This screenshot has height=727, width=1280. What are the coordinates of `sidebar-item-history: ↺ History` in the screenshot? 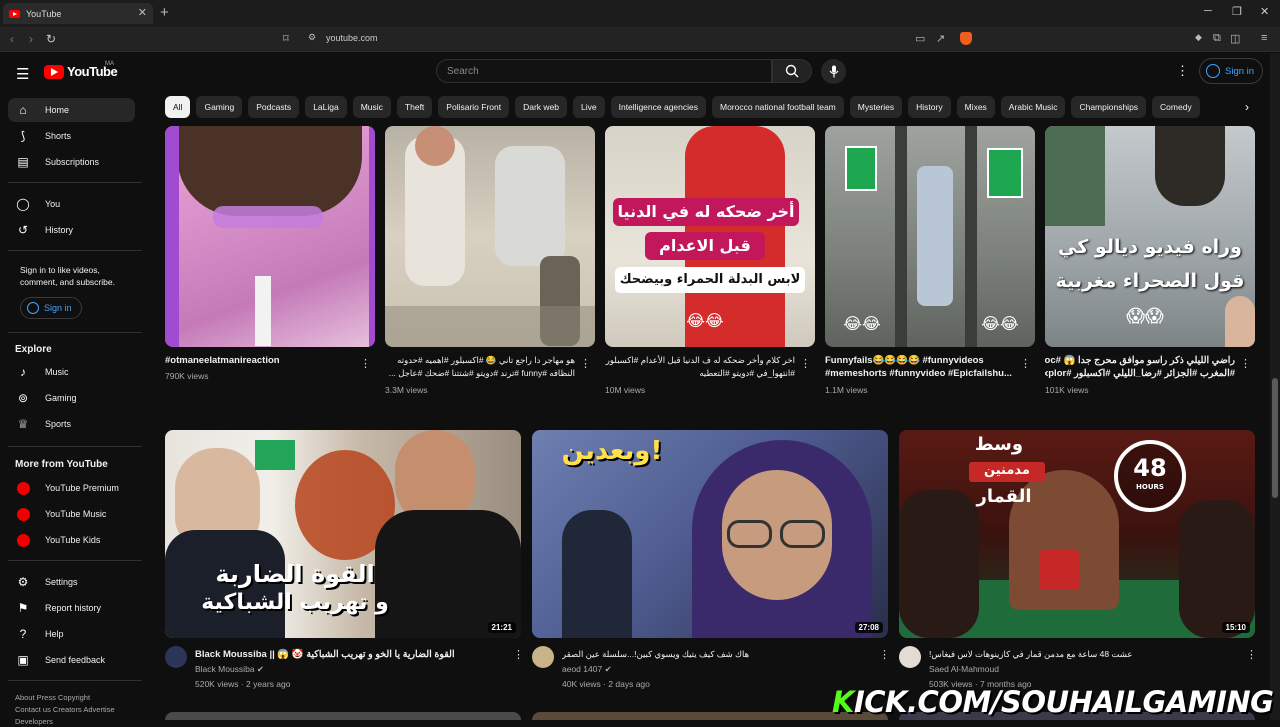 It's located at (71, 230).